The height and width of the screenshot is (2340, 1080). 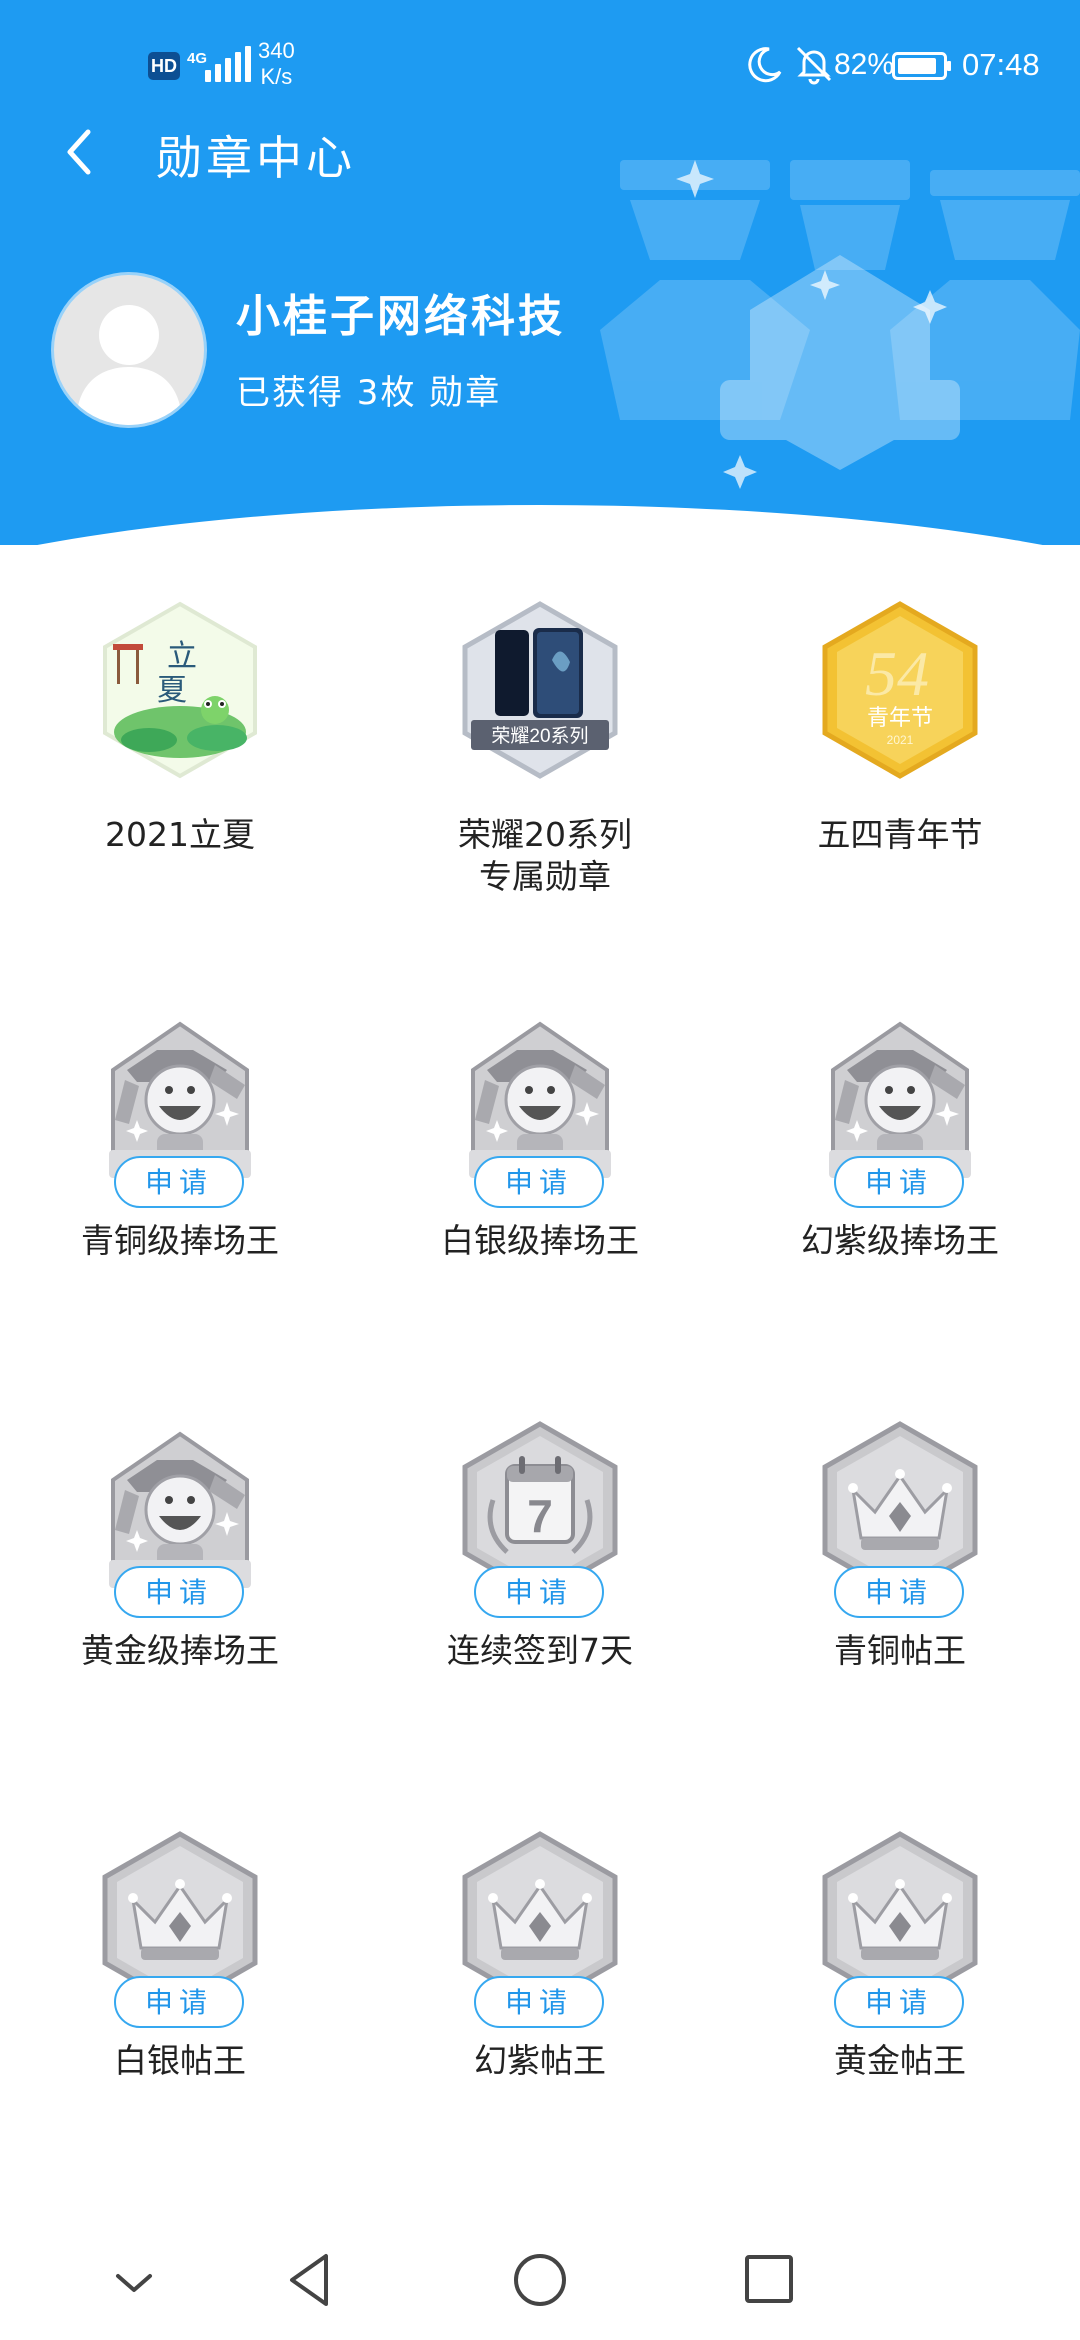 I want to click on signal-strength-icon, so click(x=228, y=64).